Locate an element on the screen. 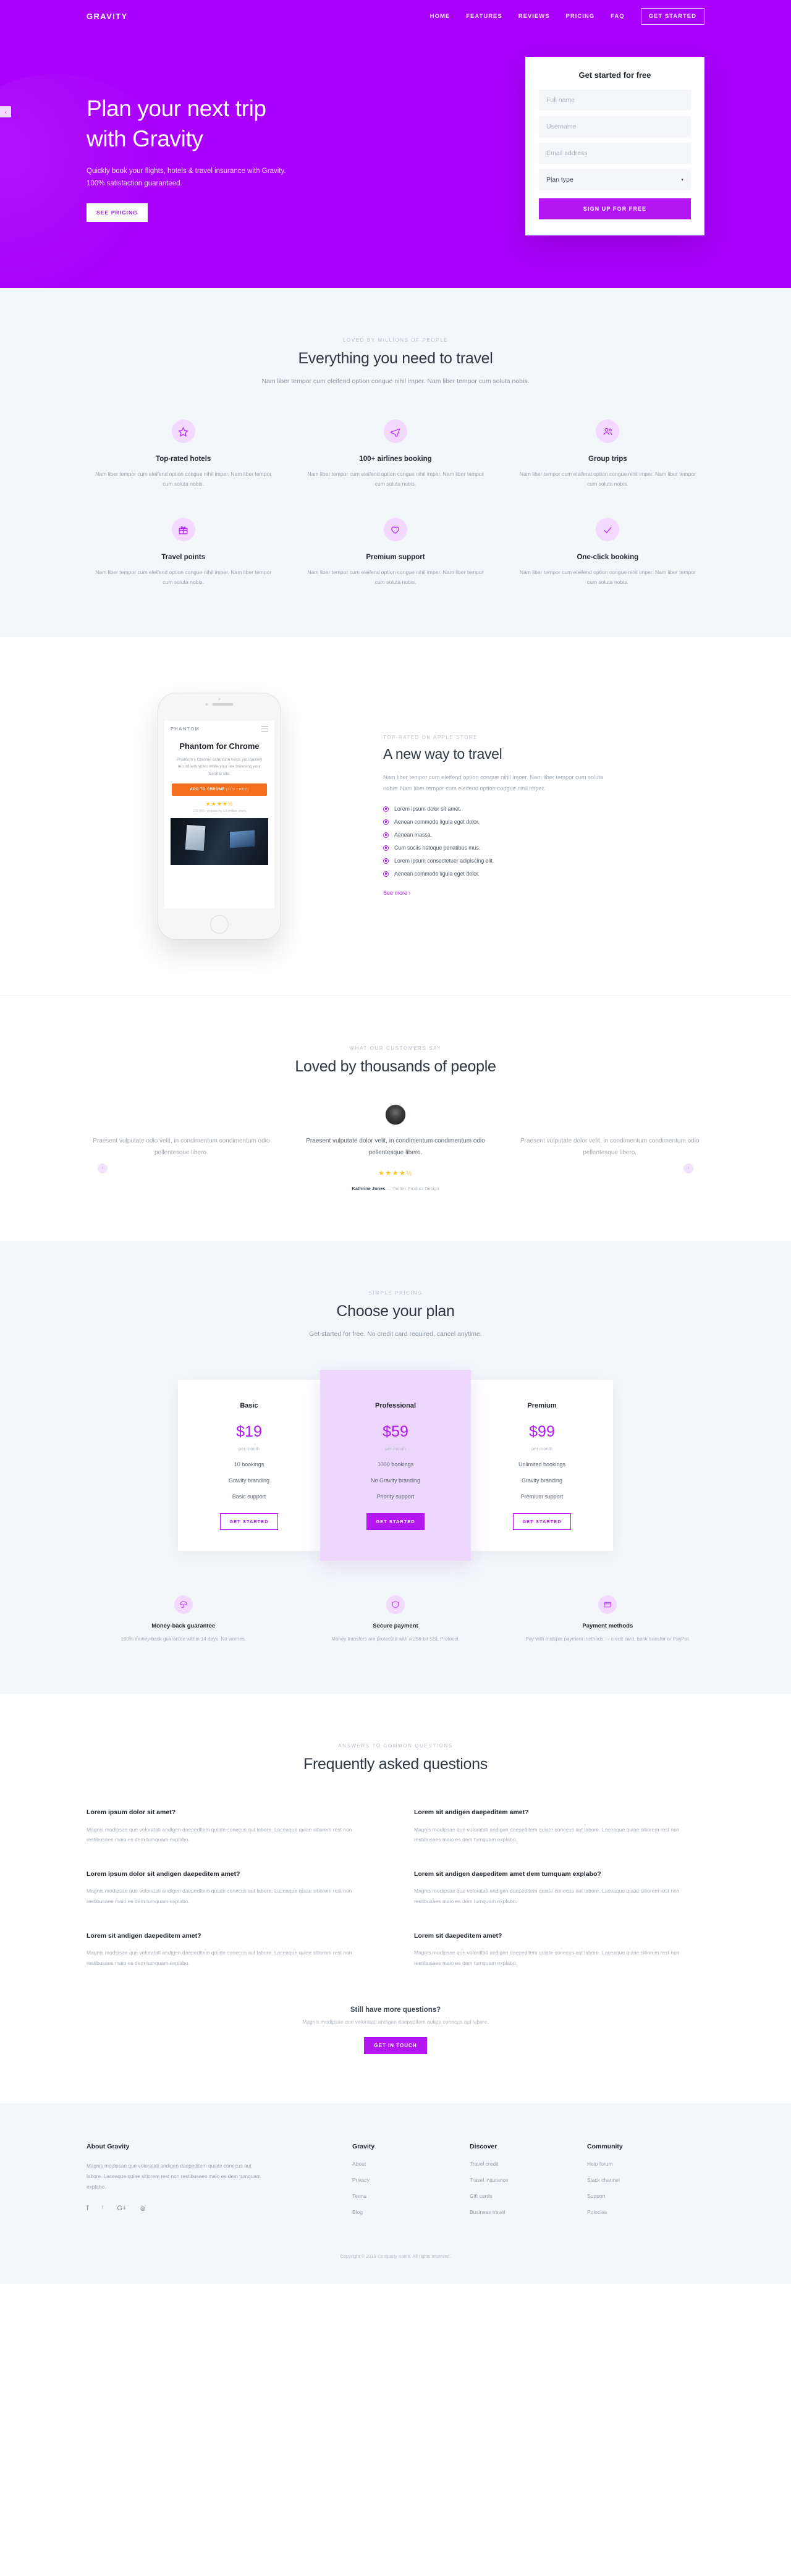  nav-item-home: HOME is located at coordinates (440, 16).